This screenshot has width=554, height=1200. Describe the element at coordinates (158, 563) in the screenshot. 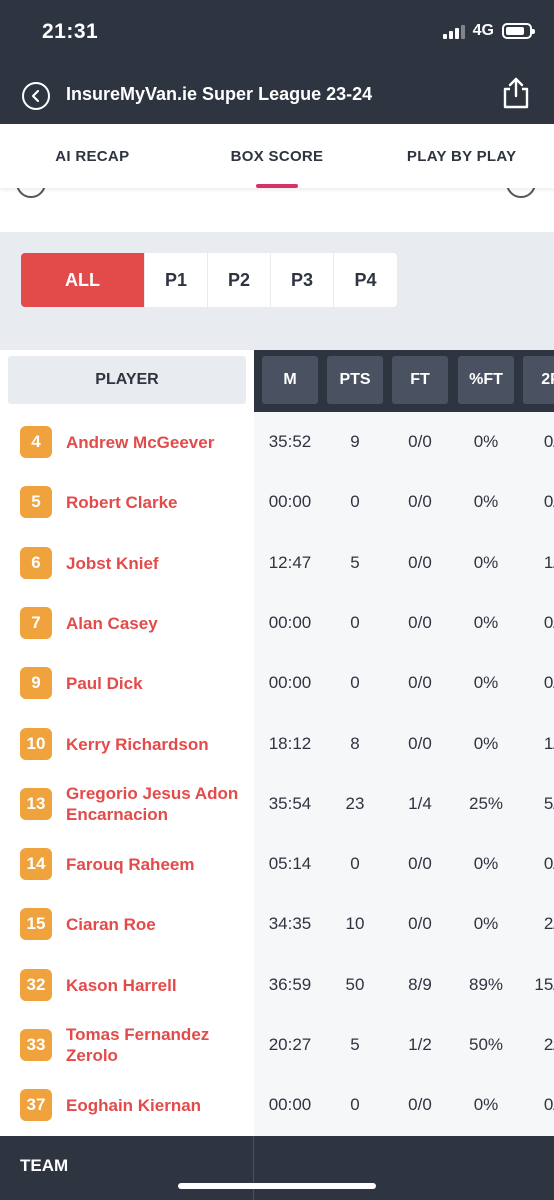

I see `player-name-link: Jobst Knief` at that location.